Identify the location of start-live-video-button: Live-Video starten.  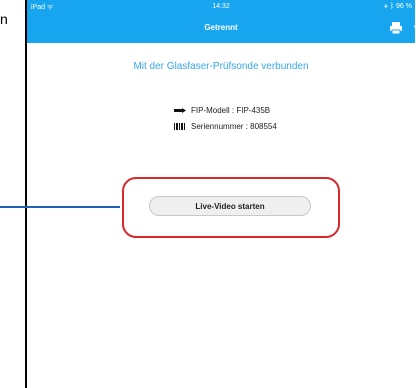
(230, 206).